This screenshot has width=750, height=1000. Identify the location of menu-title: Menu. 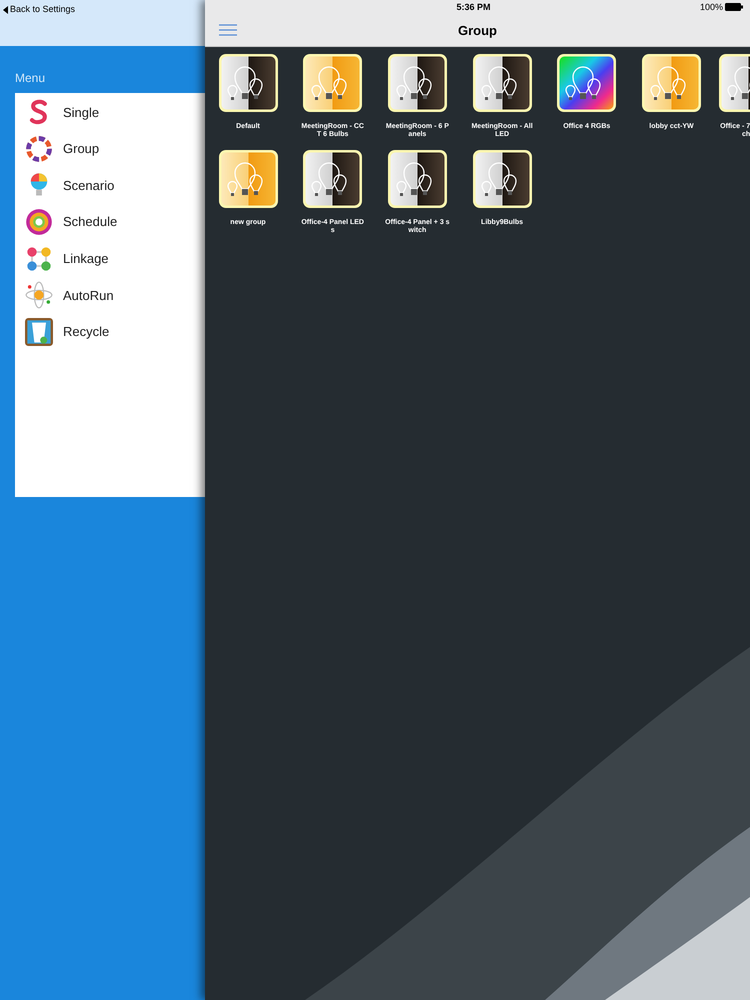
(30, 78).